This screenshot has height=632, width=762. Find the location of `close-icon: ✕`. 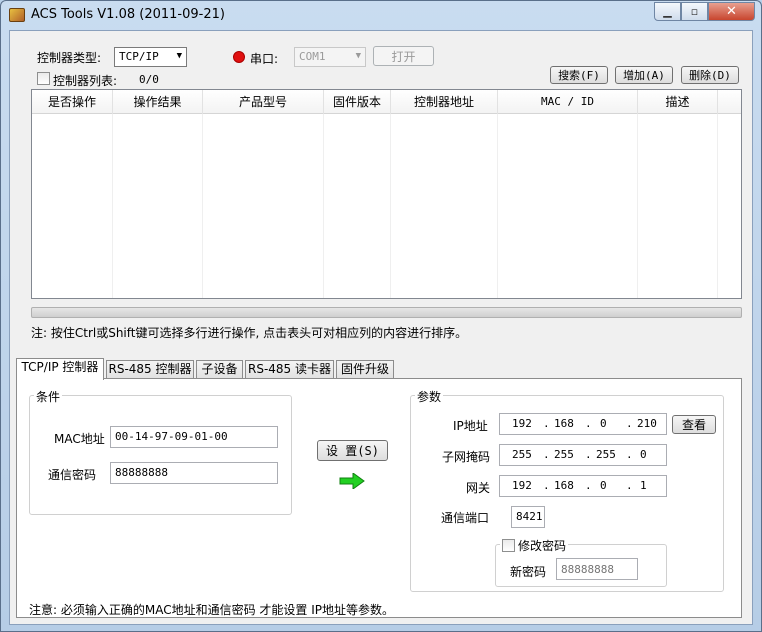

close-icon: ✕ is located at coordinates (731, 11).